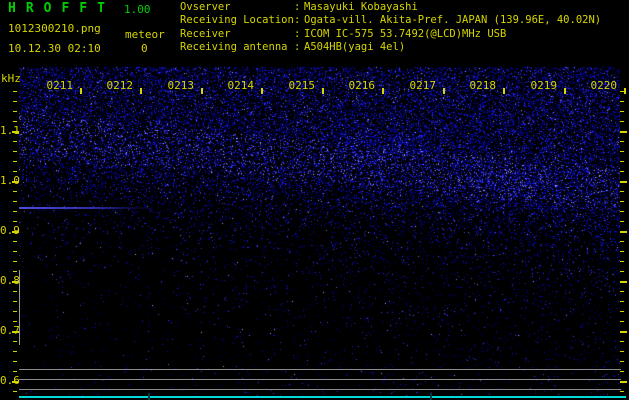  What do you see at coordinates (234, 47) in the screenshot?
I see `info-label: Receiving antenna` at bounding box center [234, 47].